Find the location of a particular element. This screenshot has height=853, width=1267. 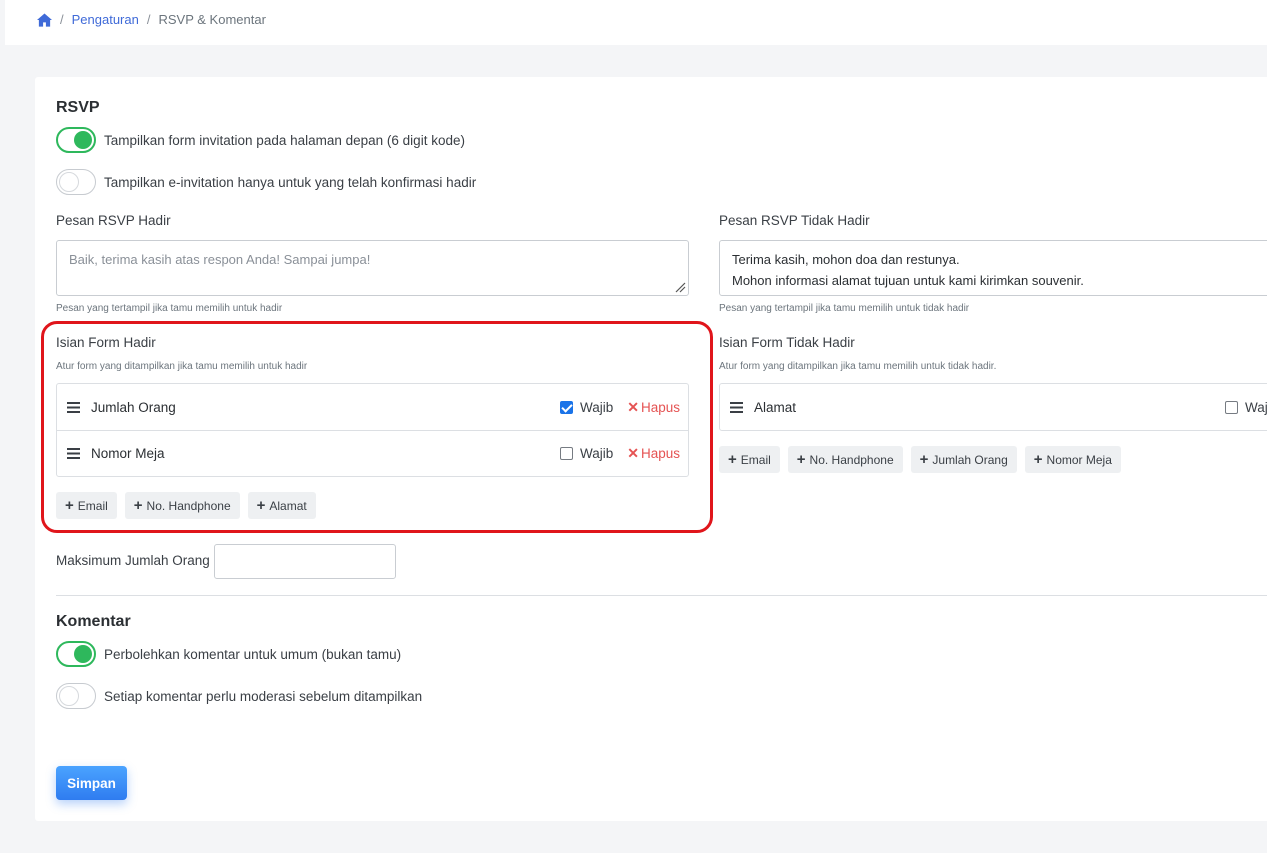

msg-not-attend-line-1: Terima kasih, mohon doa dan restunya. is located at coordinates (846, 259).